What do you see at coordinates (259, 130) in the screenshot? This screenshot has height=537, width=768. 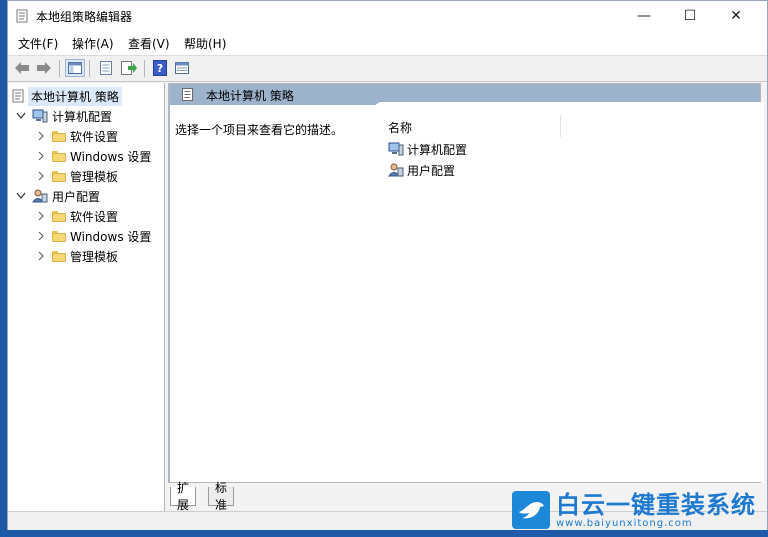 I see `description-text: 选择一个项目来查看它的描述。` at bounding box center [259, 130].